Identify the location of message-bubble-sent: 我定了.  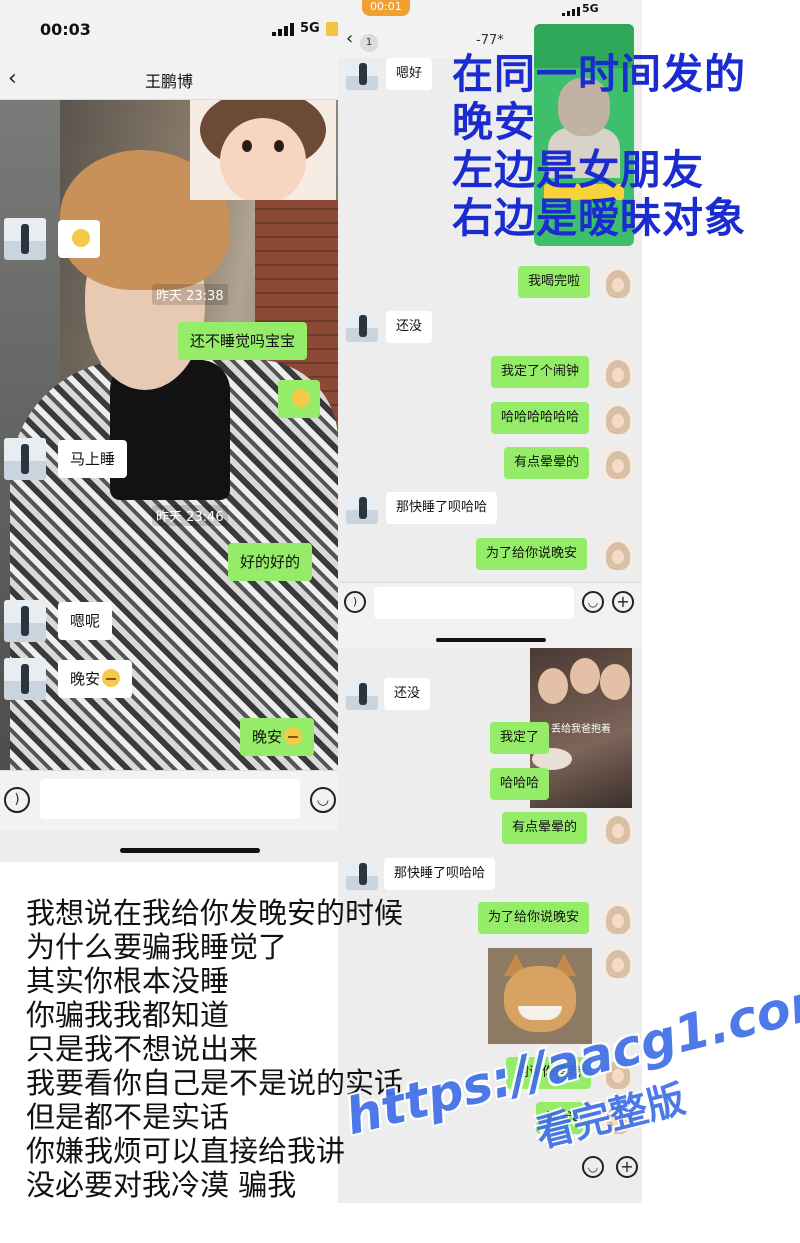
(520, 738).